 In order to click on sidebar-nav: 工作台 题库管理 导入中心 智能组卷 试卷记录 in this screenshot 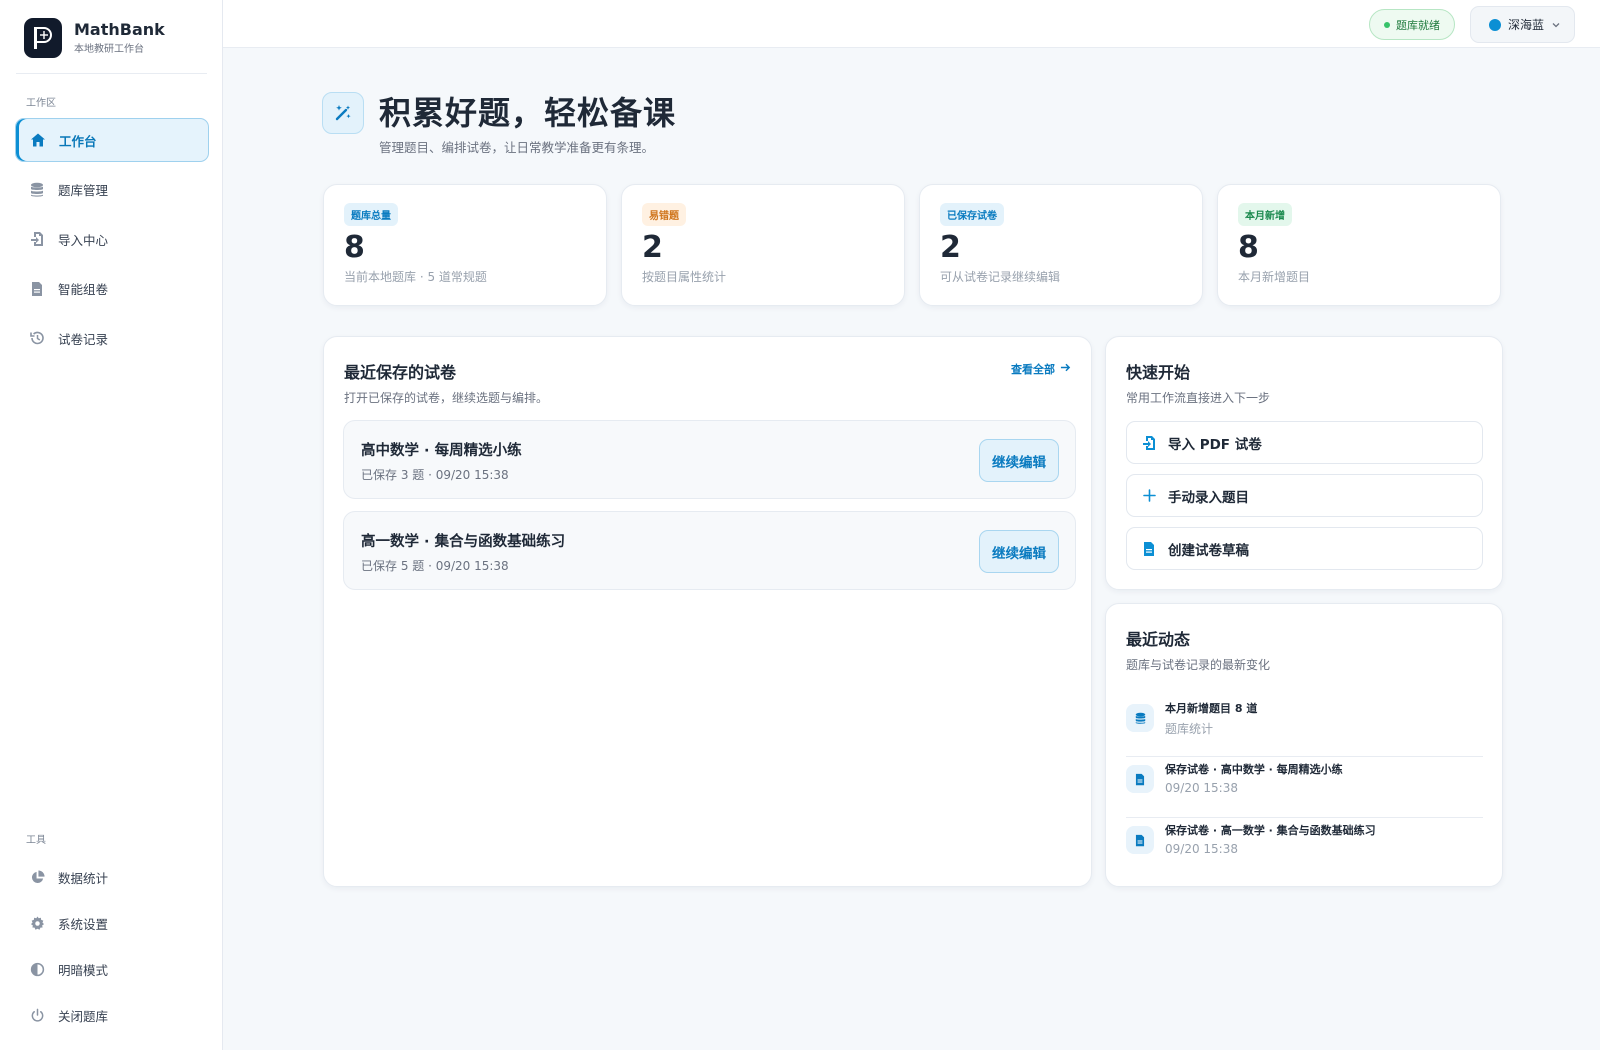, I will do `click(112, 242)`.